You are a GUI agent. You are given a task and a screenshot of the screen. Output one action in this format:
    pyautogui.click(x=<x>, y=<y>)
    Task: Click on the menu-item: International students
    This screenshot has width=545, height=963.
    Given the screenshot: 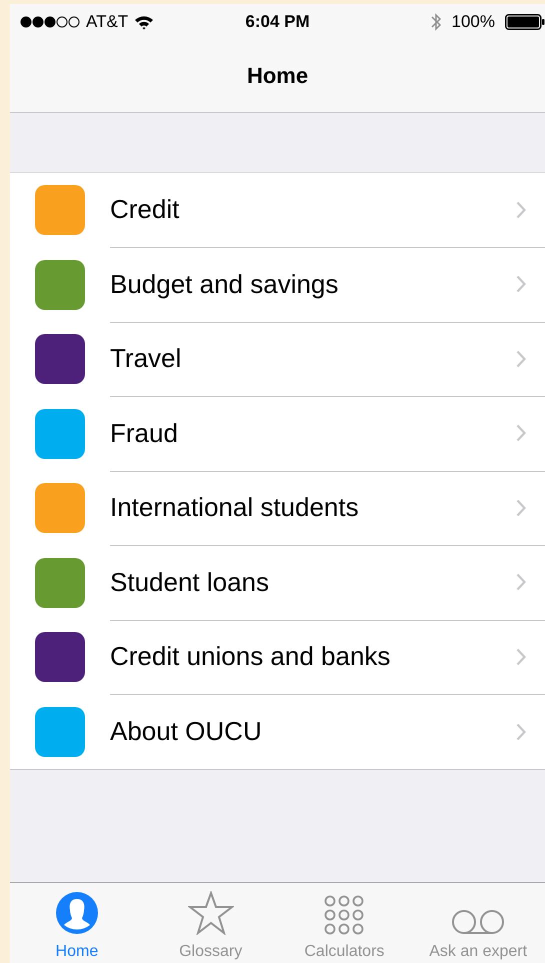 What is the action you would take?
    pyautogui.click(x=277, y=508)
    